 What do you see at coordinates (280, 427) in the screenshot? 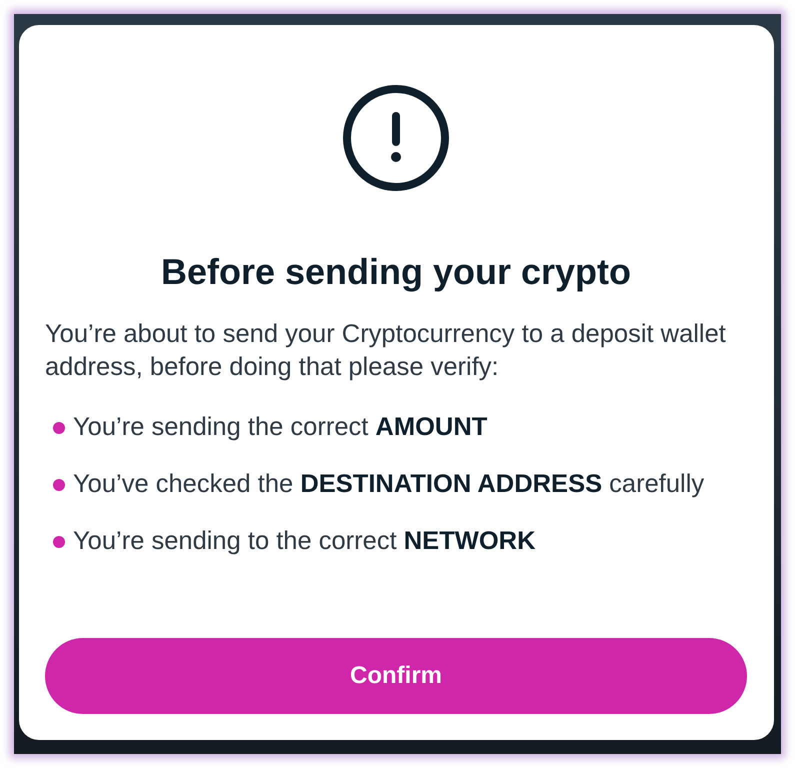
I see `checklist-item: You’re sending the correct AMOUNT` at bounding box center [280, 427].